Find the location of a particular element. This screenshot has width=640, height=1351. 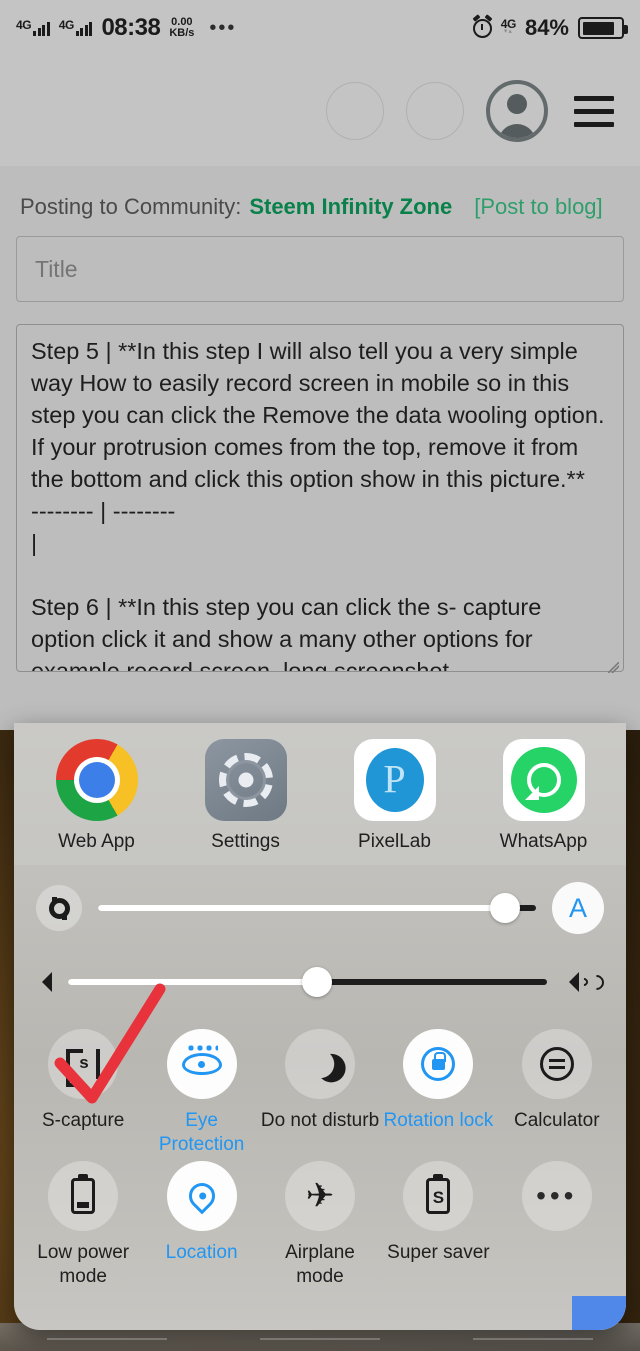

toggle-rotation-lock: Rotation lock is located at coordinates (438, 1093).